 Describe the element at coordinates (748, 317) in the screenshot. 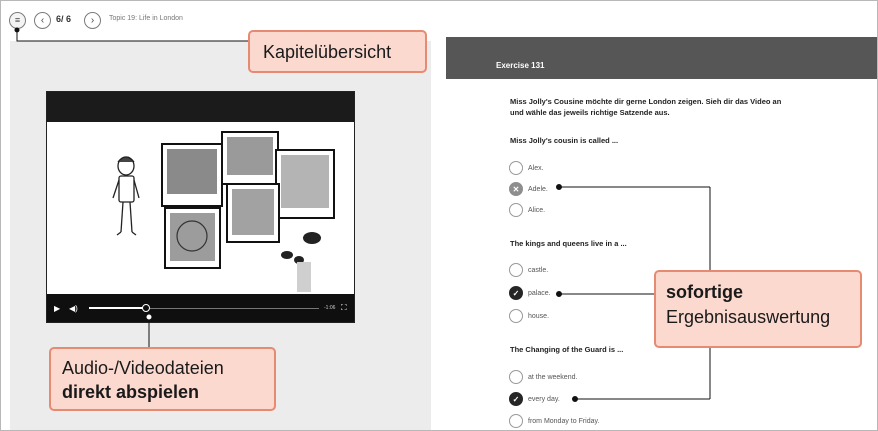

I see `annotation-text: Ergebnisauswertung` at that location.